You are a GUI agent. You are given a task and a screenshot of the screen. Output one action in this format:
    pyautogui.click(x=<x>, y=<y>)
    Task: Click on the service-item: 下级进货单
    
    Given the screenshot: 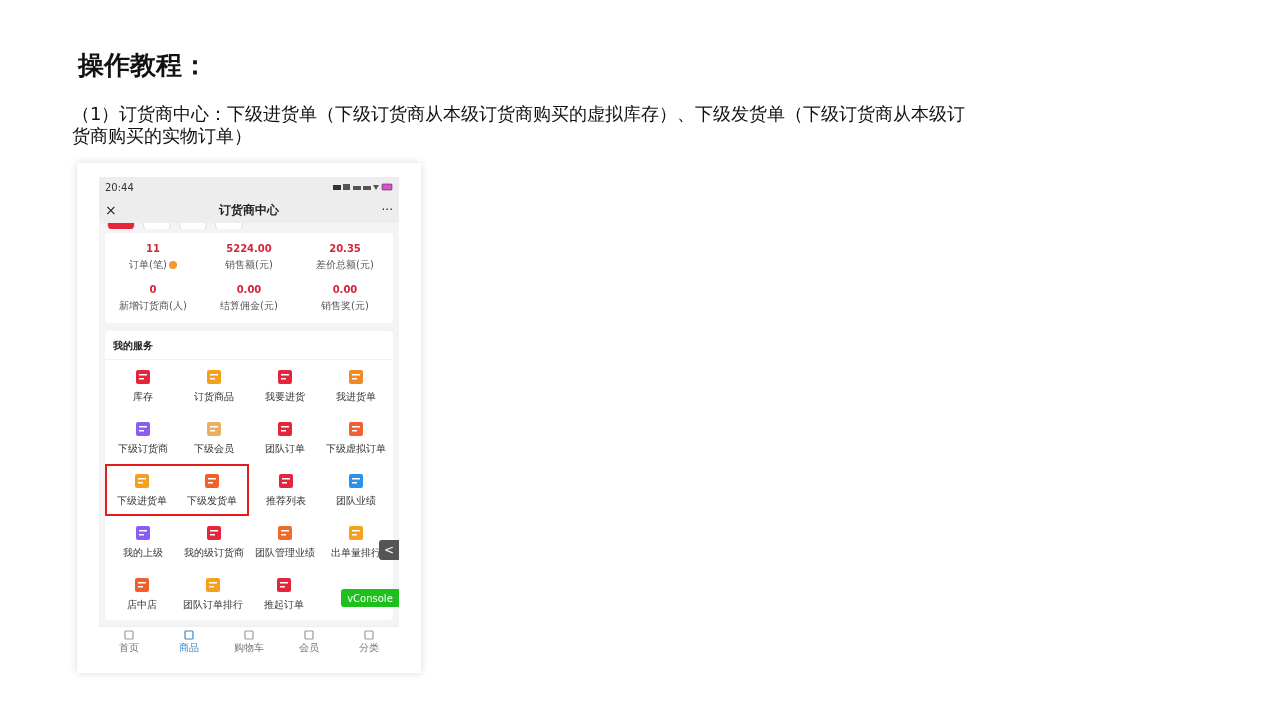 What is the action you would take?
    pyautogui.click(x=142, y=500)
    